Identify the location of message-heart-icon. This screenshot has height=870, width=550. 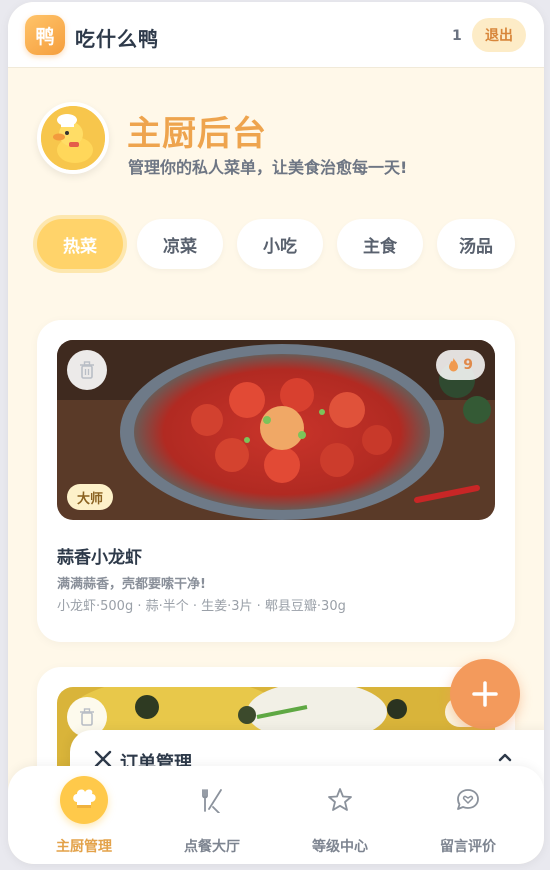
(468, 799).